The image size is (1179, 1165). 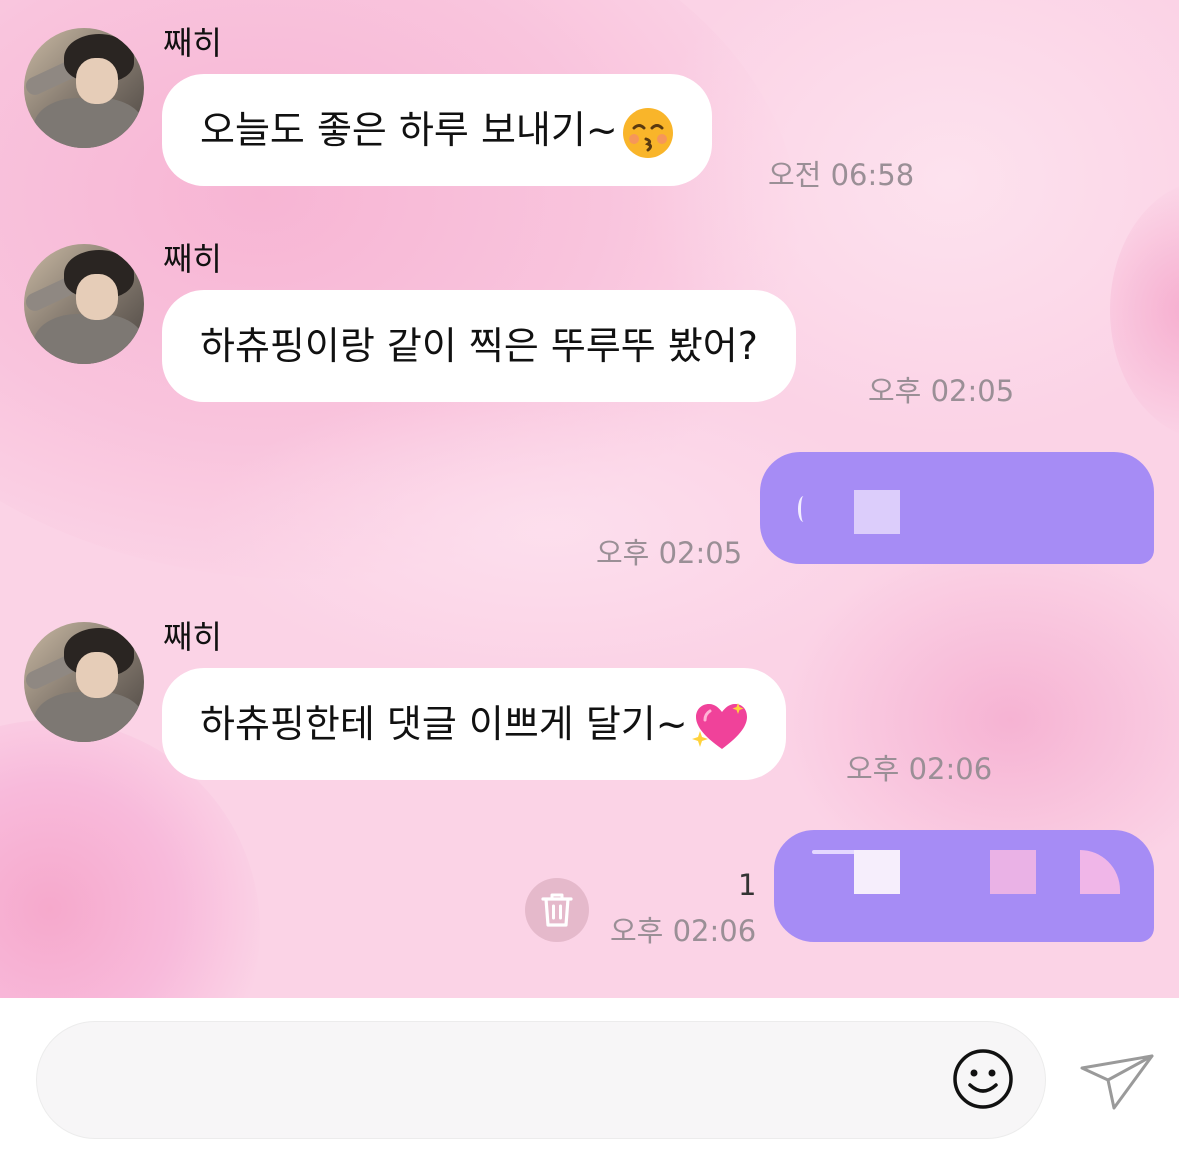 I want to click on delete-button, so click(x=557, y=910).